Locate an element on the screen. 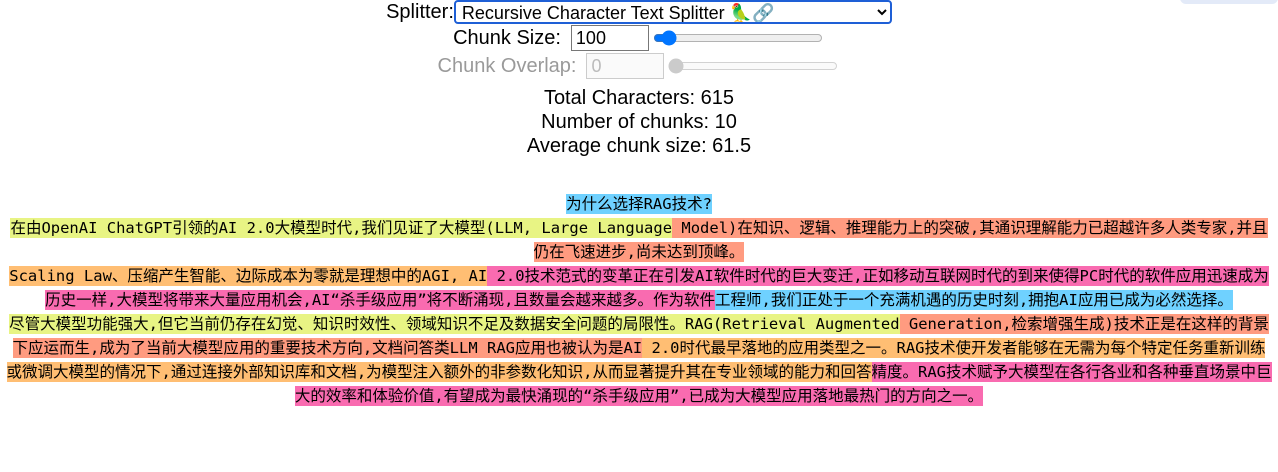 Image resolution: width=1278 pixels, height=472 pixels. chunk-size-input is located at coordinates (609, 38).